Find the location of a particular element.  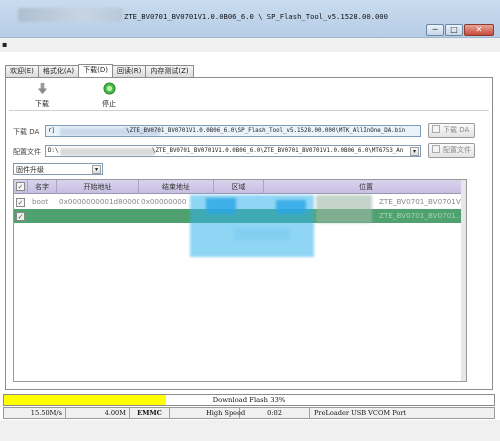

table-header: ✓ 名字 开始地址 结束地址 区域 位置 is located at coordinates (240, 187).